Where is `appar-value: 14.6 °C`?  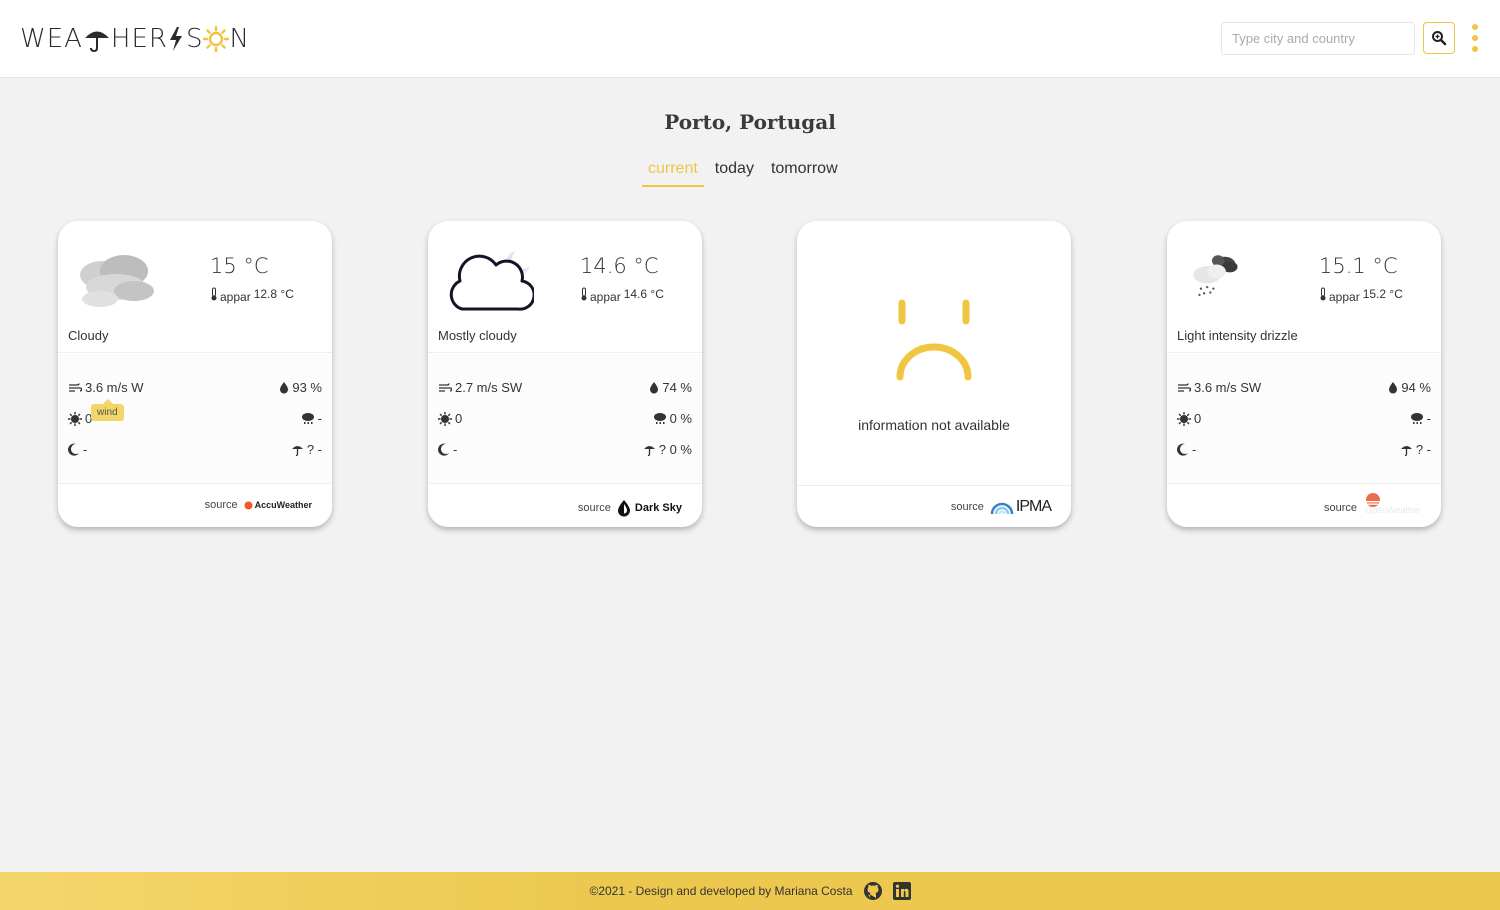
appar-value: 14.6 °C is located at coordinates (643, 294).